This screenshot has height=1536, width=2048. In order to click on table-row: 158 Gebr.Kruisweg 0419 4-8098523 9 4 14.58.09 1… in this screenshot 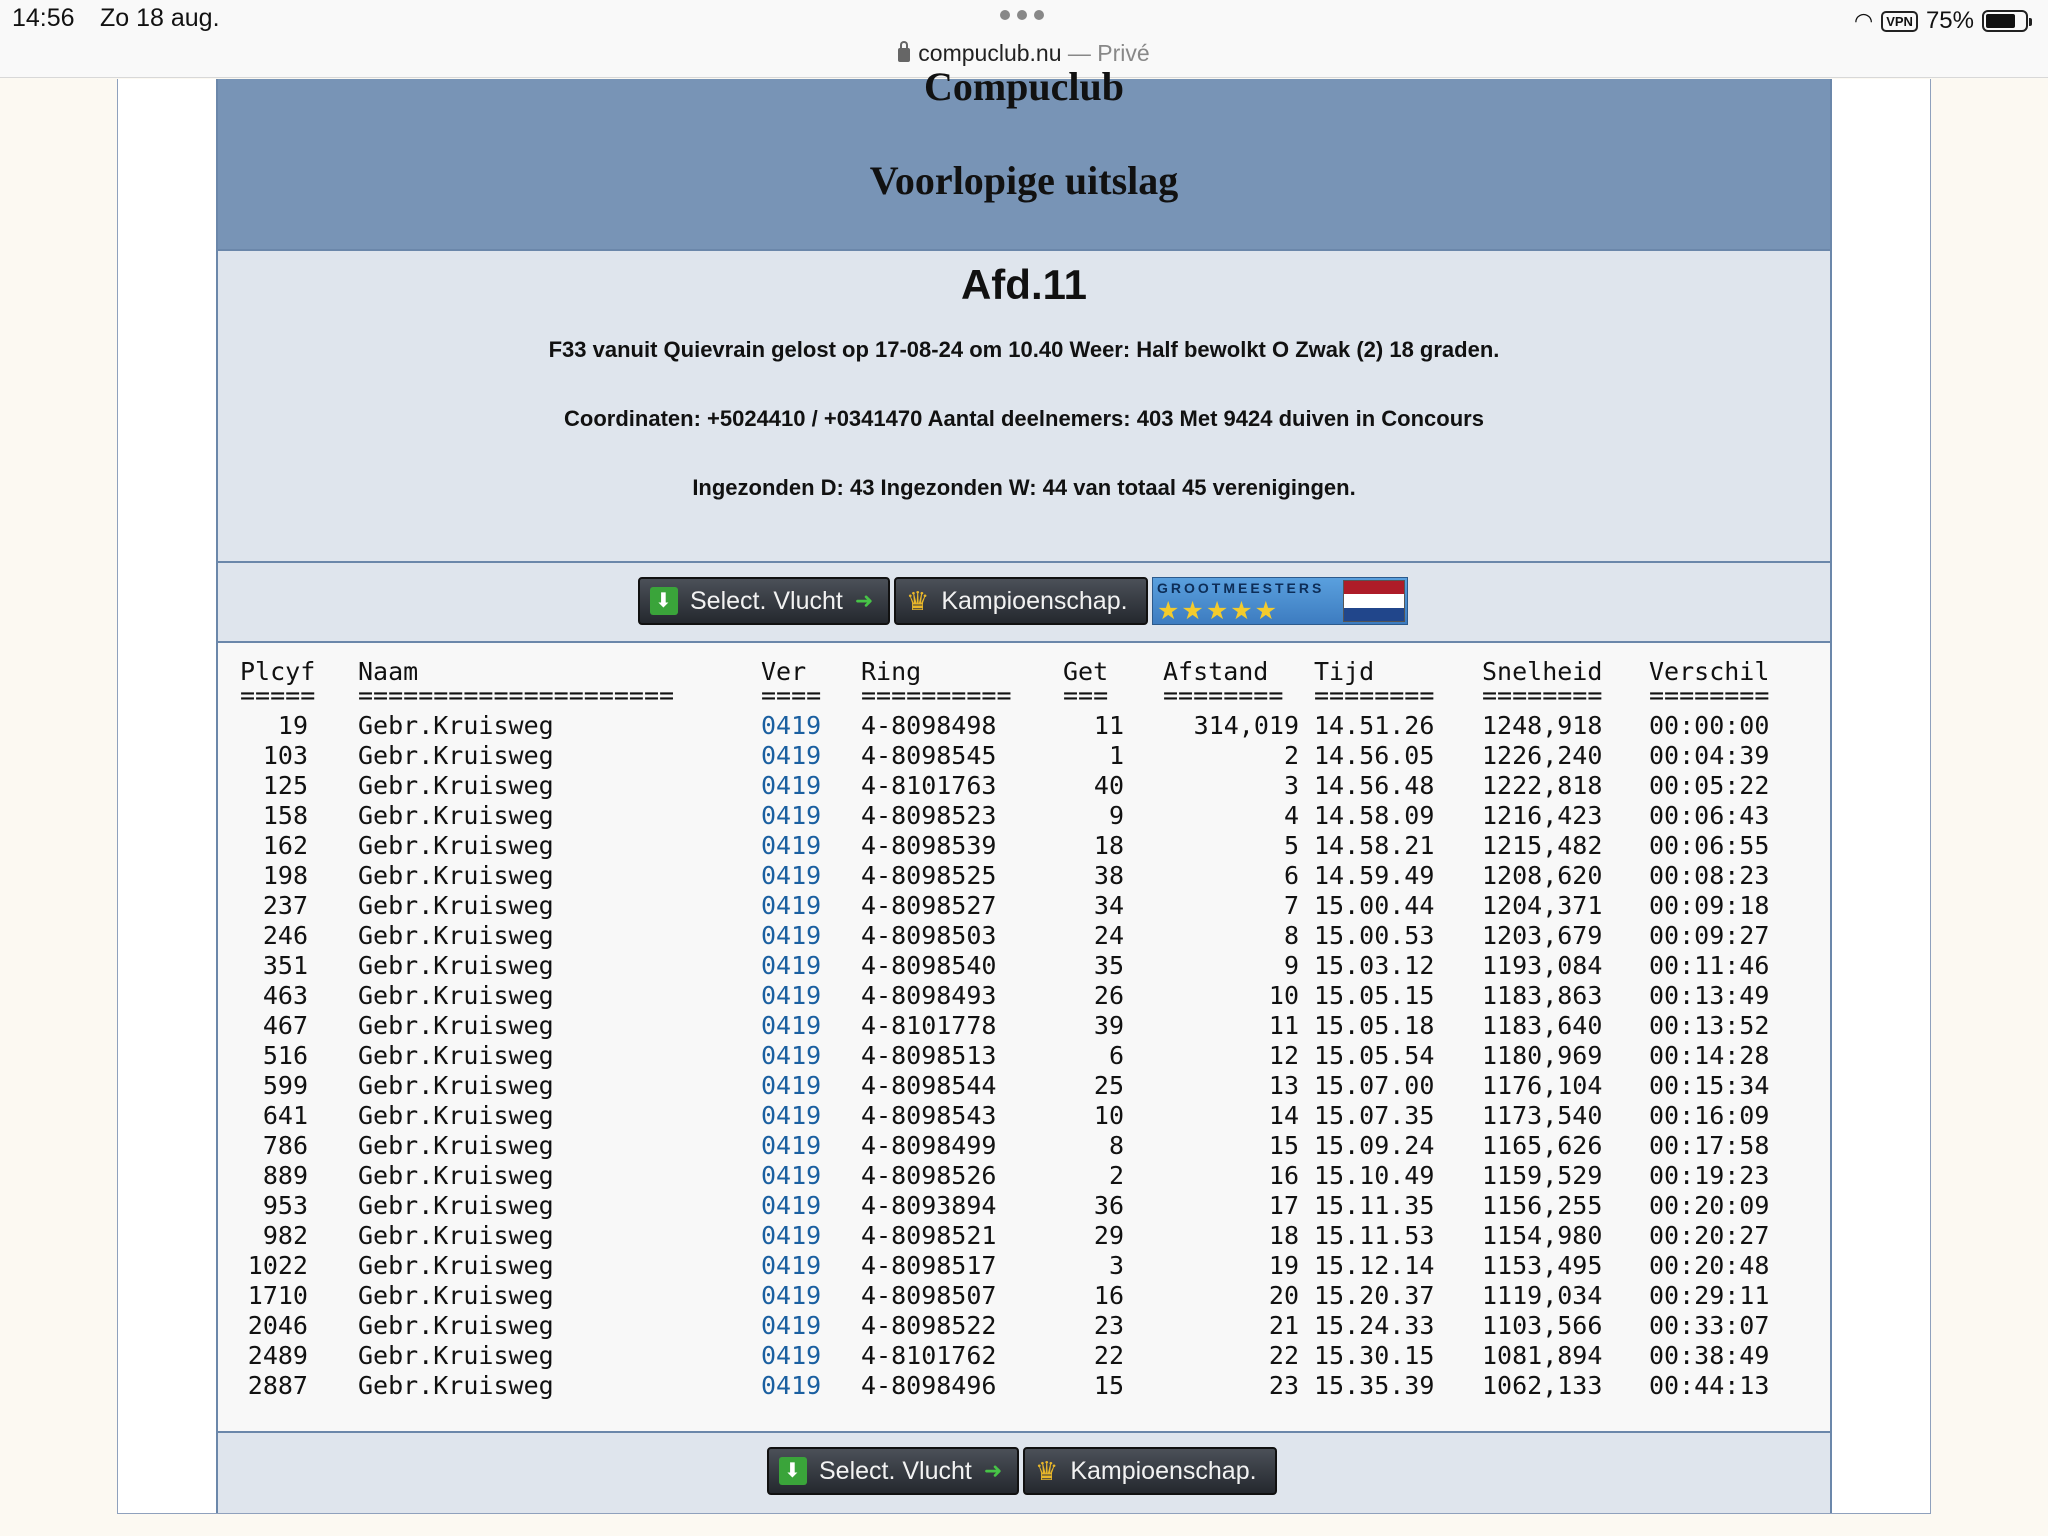, I will do `click(1024, 816)`.